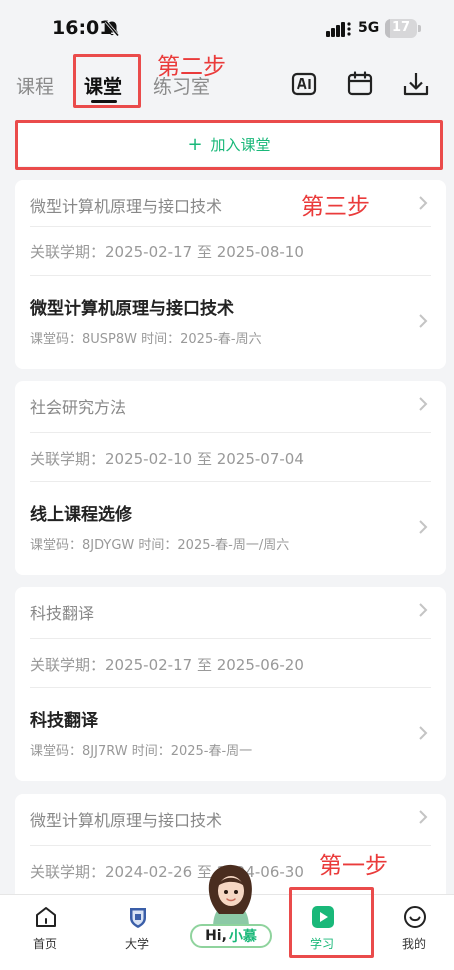 This screenshot has height=970, width=454. I want to click on nav-university: 大学, so click(137, 932).